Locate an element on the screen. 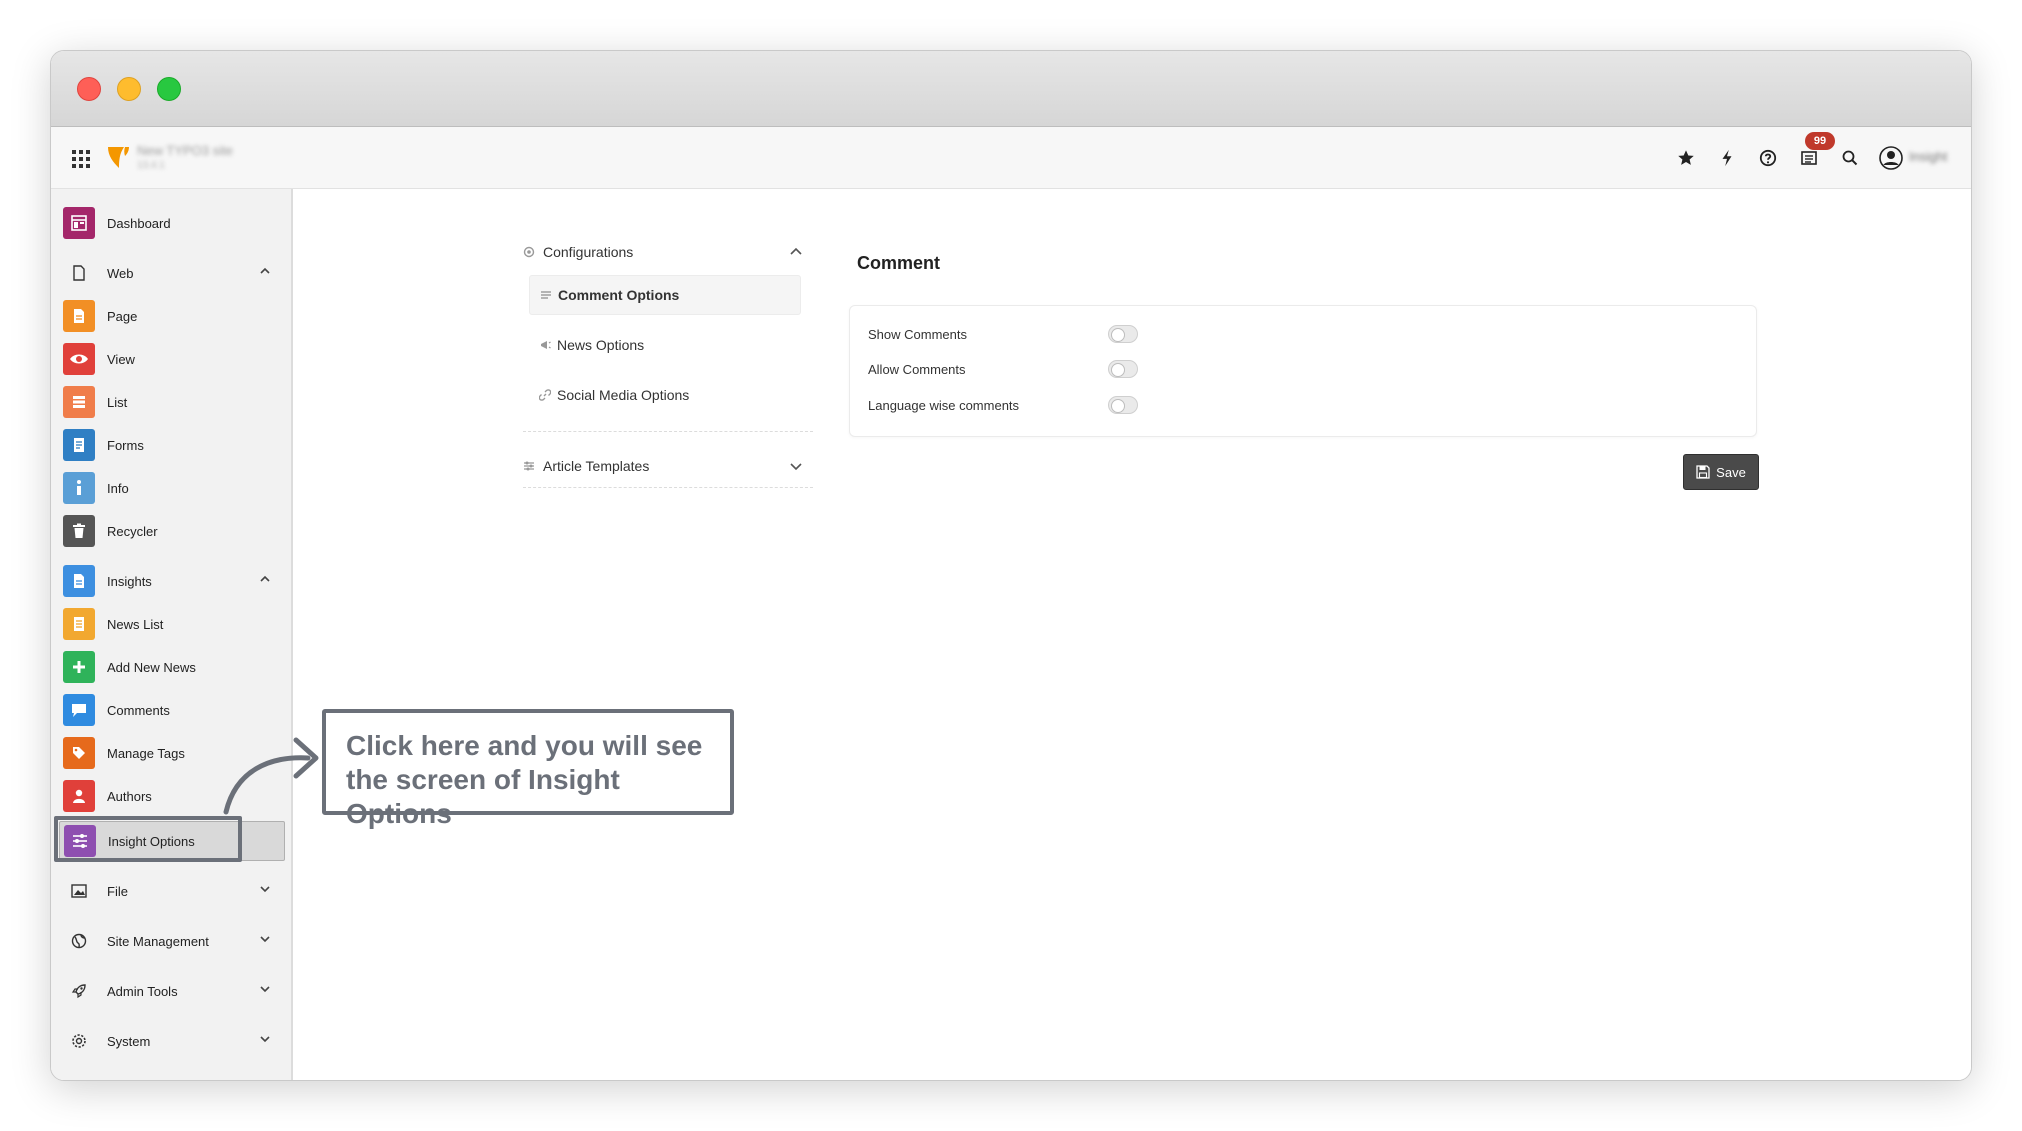 The image size is (2022, 1131). social-media-options-item: Social Media Options is located at coordinates (665, 395).